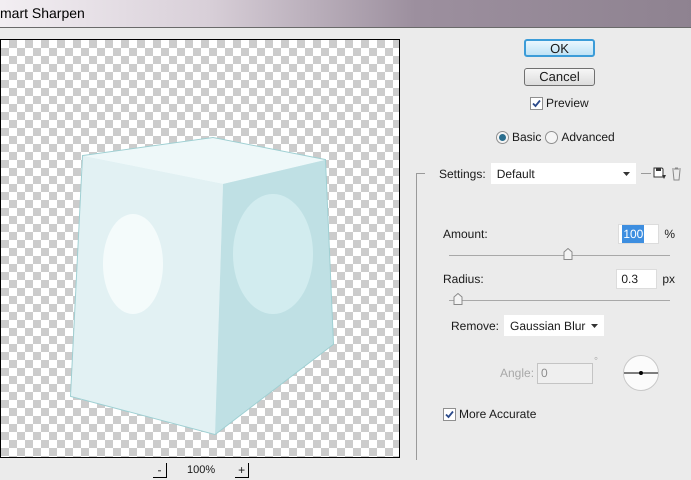 Image resolution: width=691 pixels, height=480 pixels. Describe the element at coordinates (668, 279) in the screenshot. I see `unit-label: px` at that location.